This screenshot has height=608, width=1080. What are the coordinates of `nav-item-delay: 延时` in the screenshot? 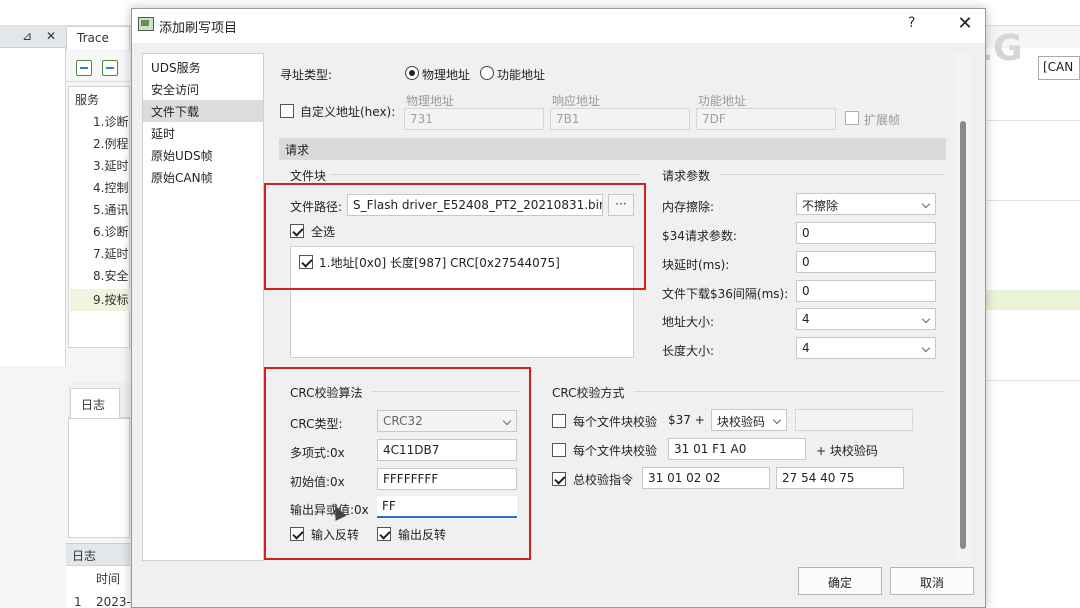 It's located at (203, 133).